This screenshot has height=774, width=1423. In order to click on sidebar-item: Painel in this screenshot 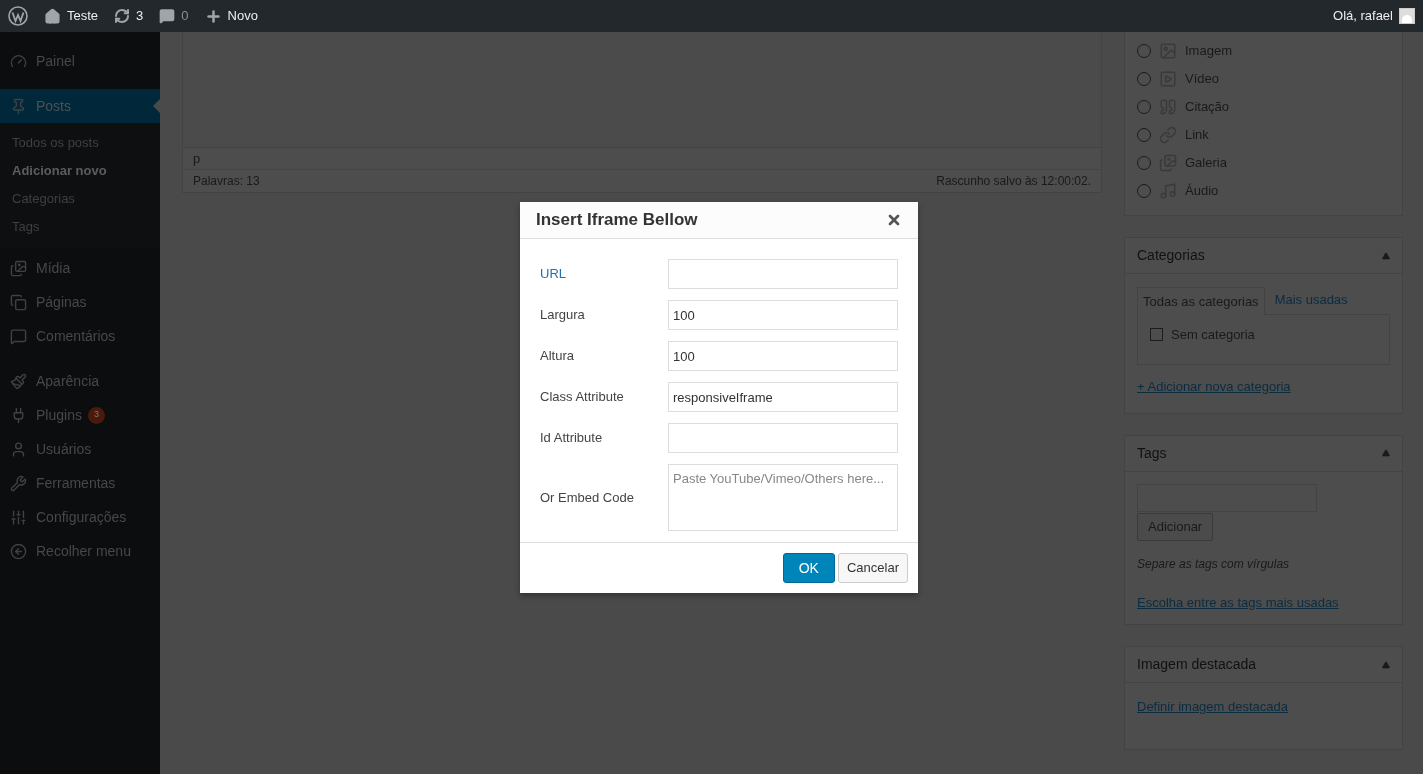, I will do `click(80, 61)`.